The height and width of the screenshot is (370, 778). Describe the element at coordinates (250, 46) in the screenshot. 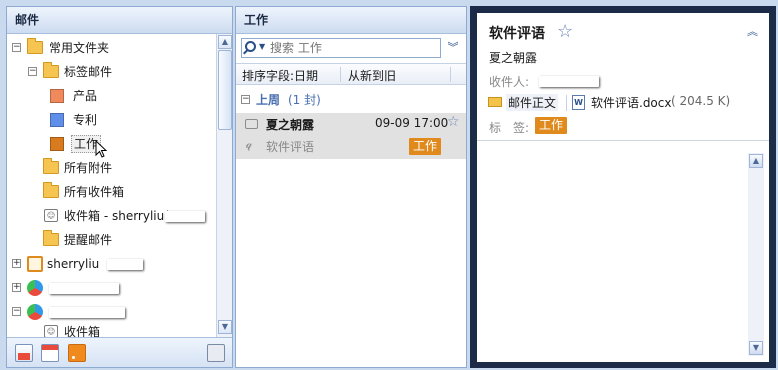

I see `search-icon` at that location.